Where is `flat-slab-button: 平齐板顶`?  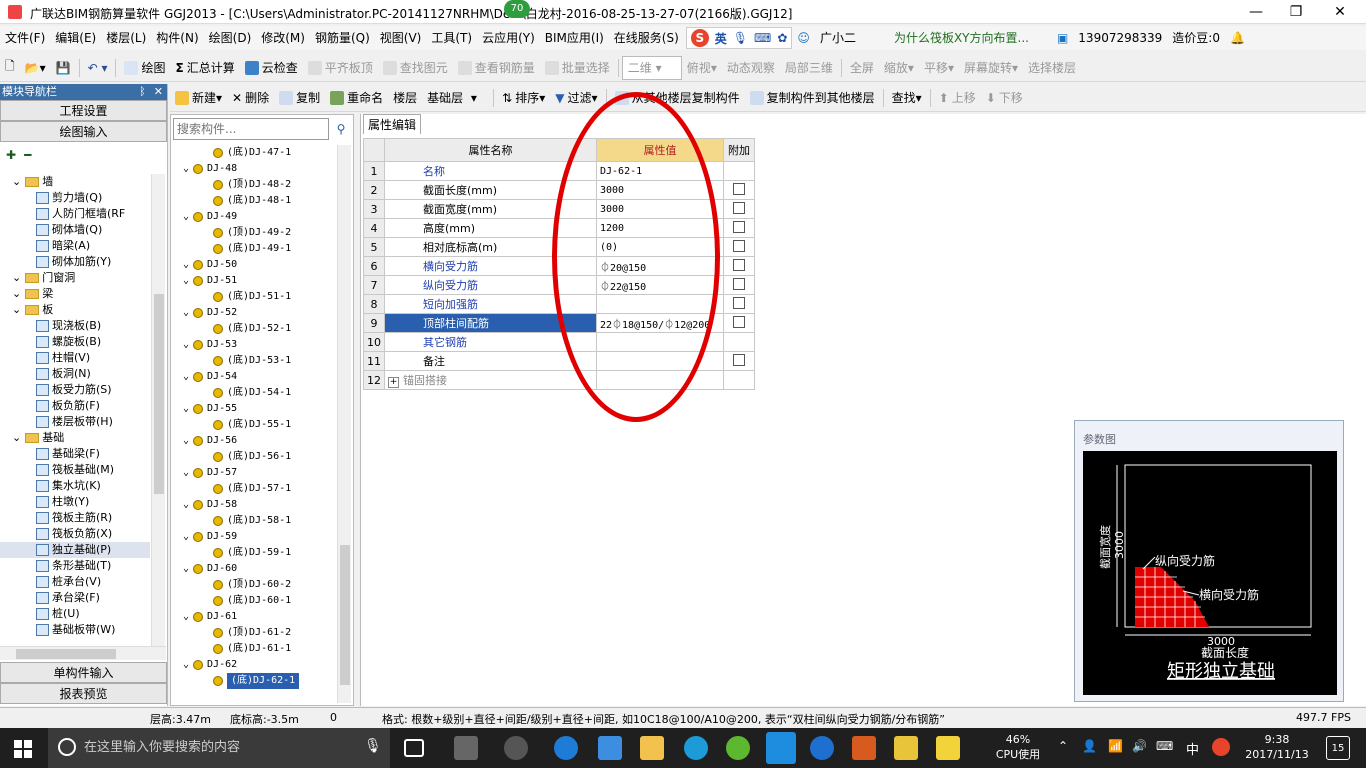 flat-slab-button: 平齐板顶 is located at coordinates (340, 68).